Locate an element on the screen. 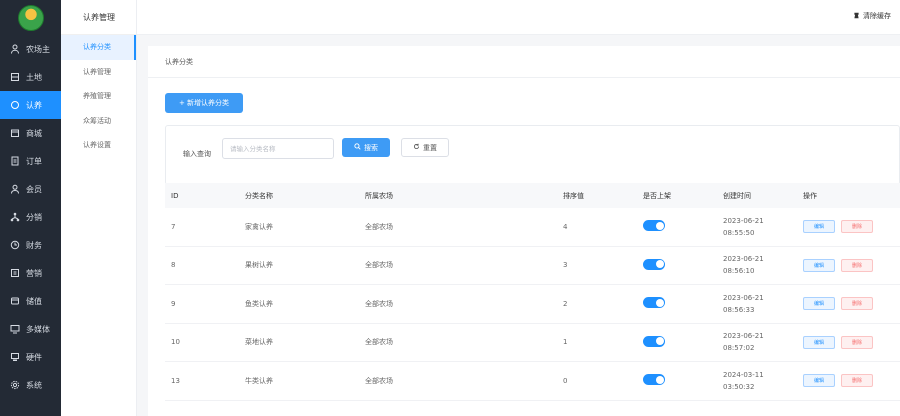  cell-id: 10 is located at coordinates (175, 342).